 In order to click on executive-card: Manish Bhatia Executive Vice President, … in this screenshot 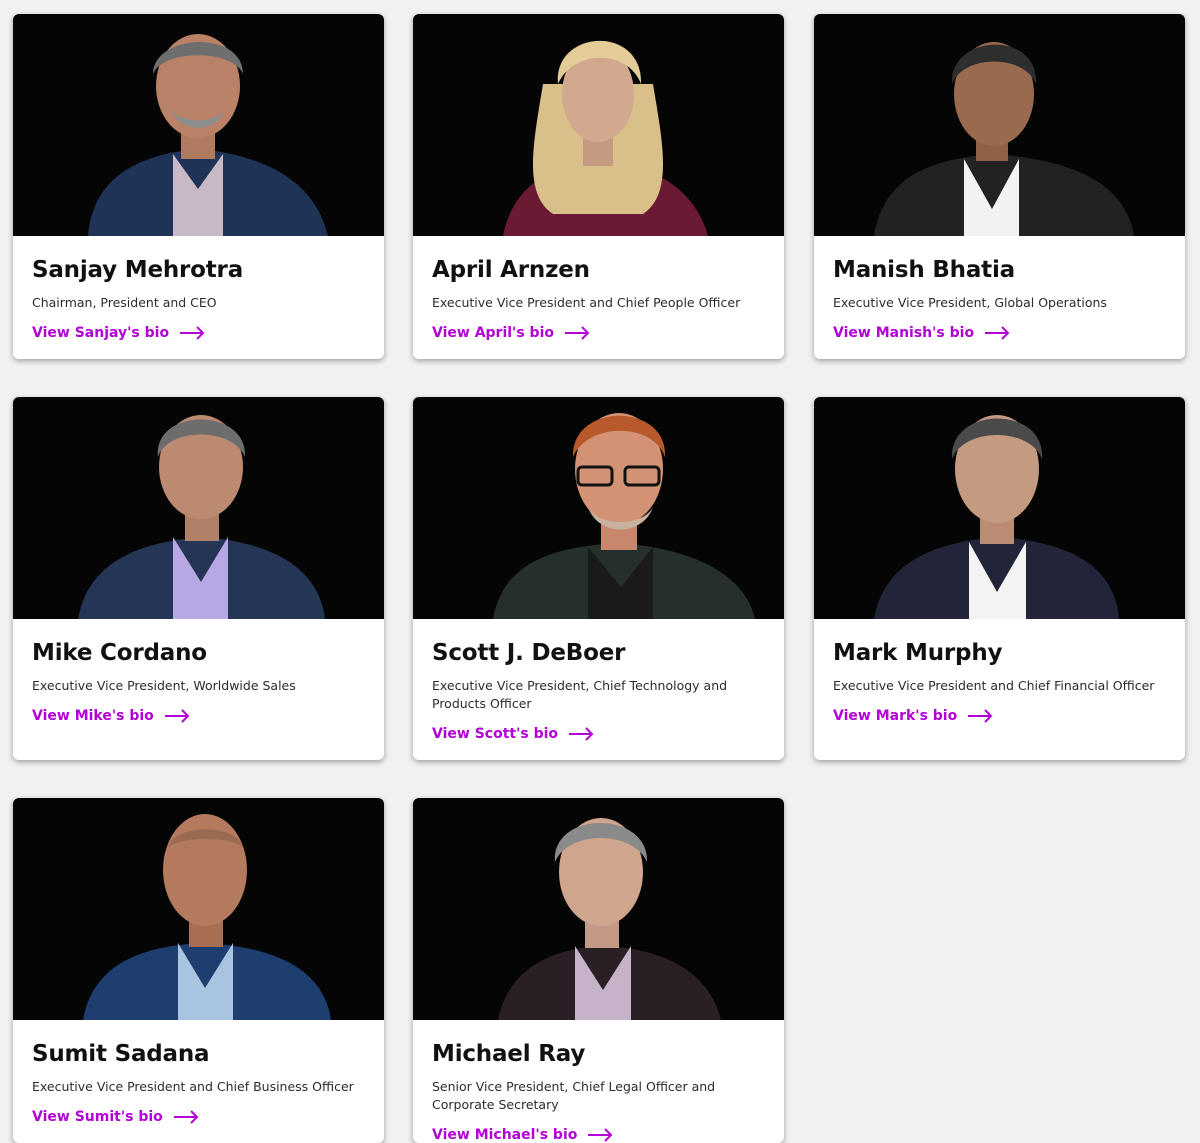, I will do `click(999, 186)`.